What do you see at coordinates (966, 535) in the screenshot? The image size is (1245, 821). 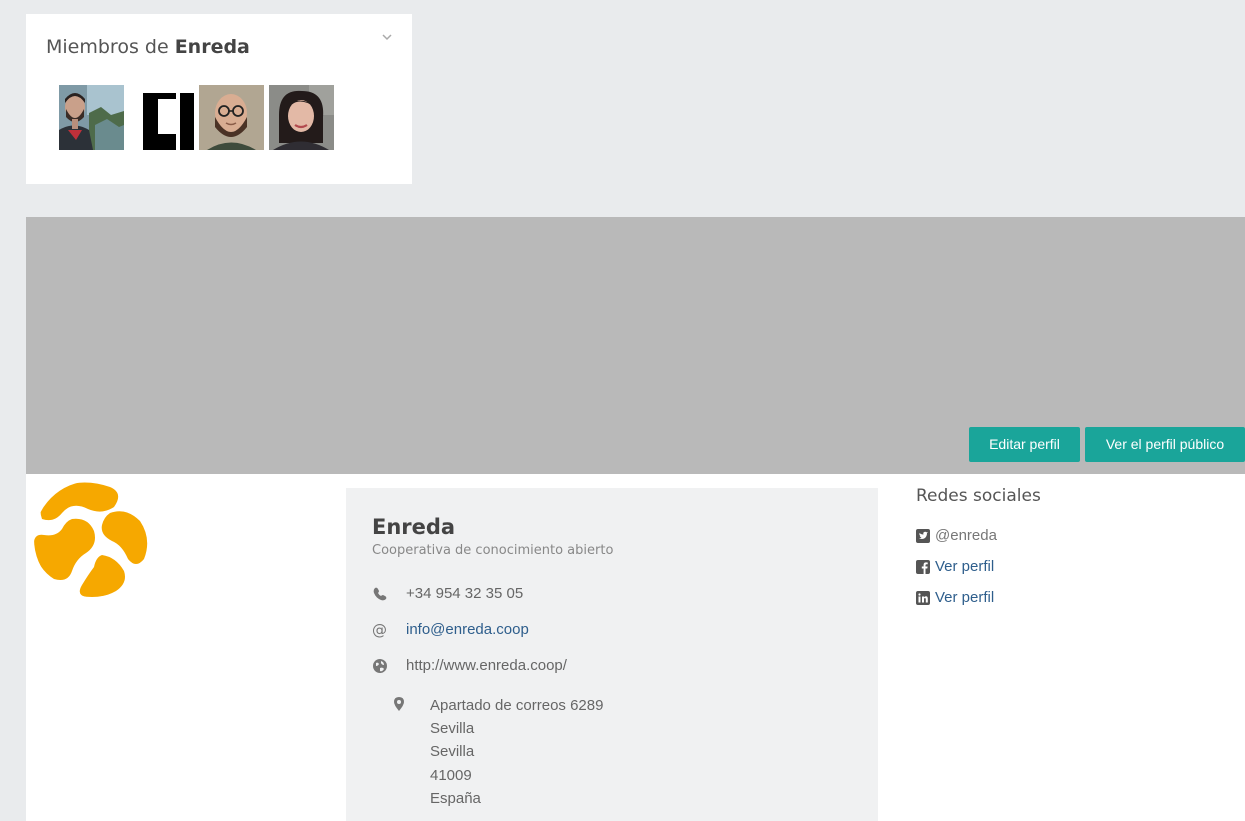 I see `twitter-handle: @enreda` at bounding box center [966, 535].